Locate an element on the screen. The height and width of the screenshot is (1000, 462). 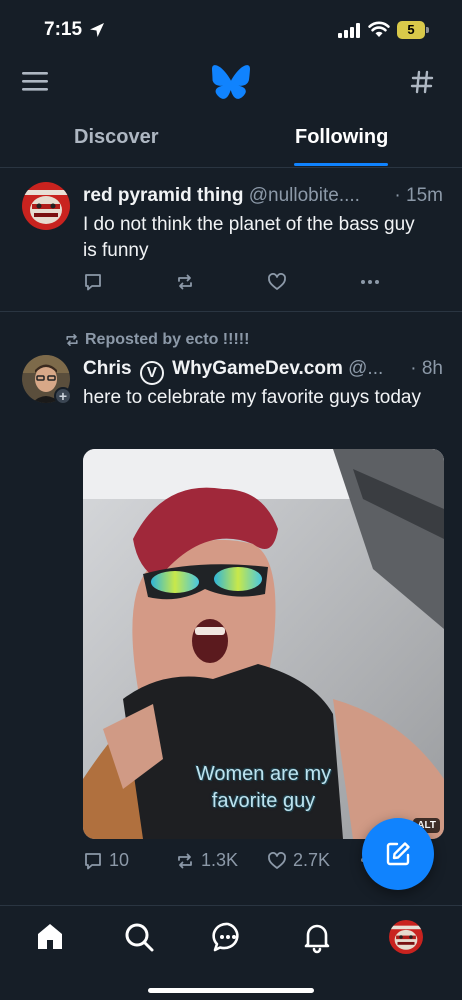
butterfly-logo-icon is located at coordinates (231, 82).